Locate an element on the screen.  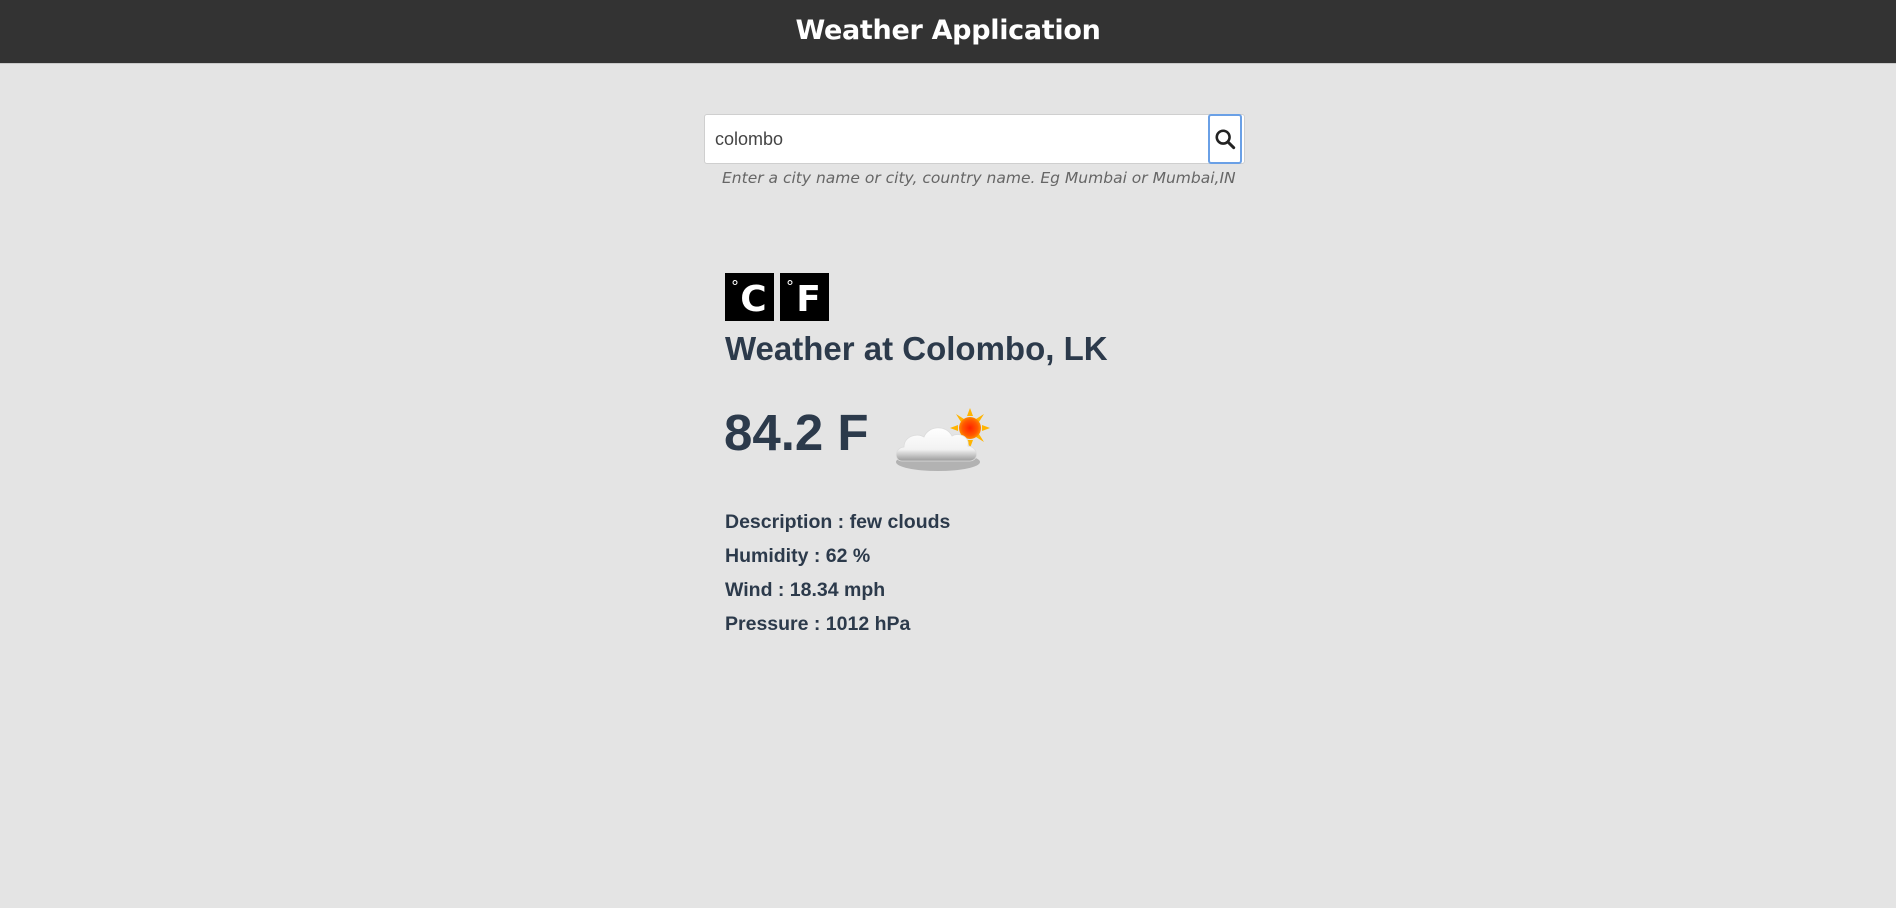
humidity-text: Humidity : 62 % is located at coordinates (798, 556).